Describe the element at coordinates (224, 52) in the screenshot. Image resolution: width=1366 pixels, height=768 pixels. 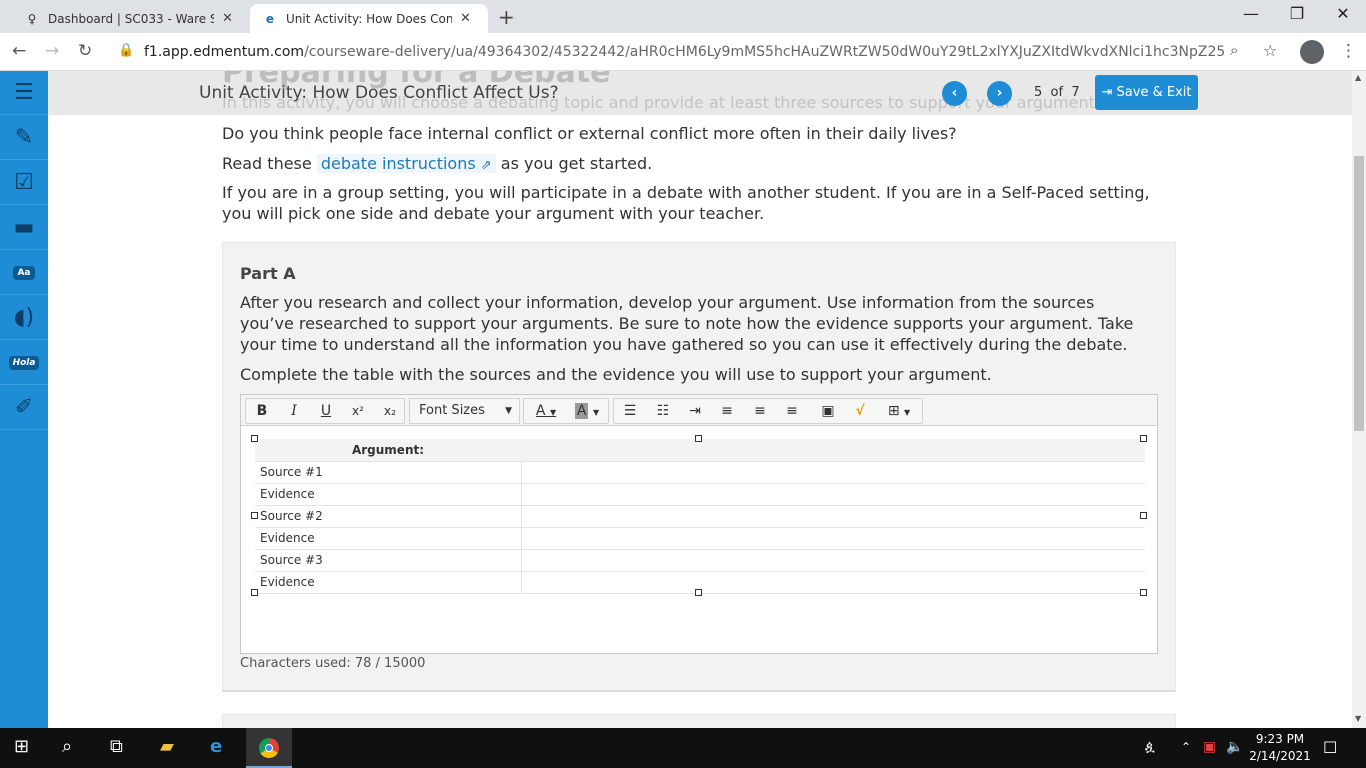
I see `url-host: f1.app.edmentum.com` at that location.